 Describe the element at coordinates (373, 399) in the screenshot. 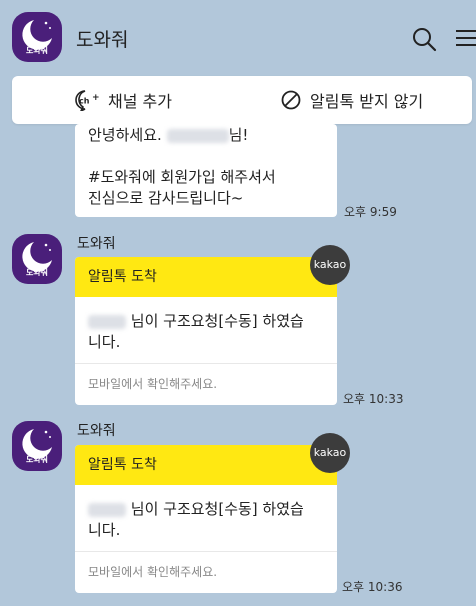

I see `message-time: 오후 10:33` at that location.